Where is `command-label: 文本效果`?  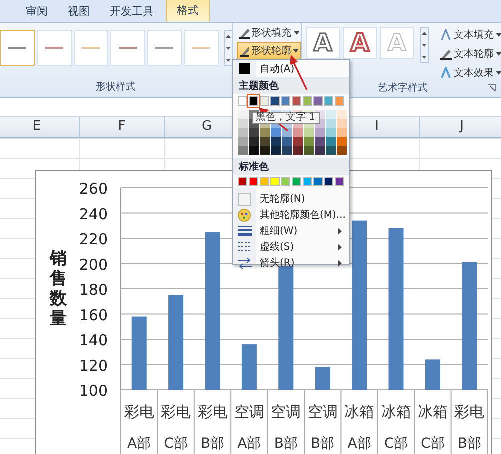 command-label: 文本效果 is located at coordinates (474, 73).